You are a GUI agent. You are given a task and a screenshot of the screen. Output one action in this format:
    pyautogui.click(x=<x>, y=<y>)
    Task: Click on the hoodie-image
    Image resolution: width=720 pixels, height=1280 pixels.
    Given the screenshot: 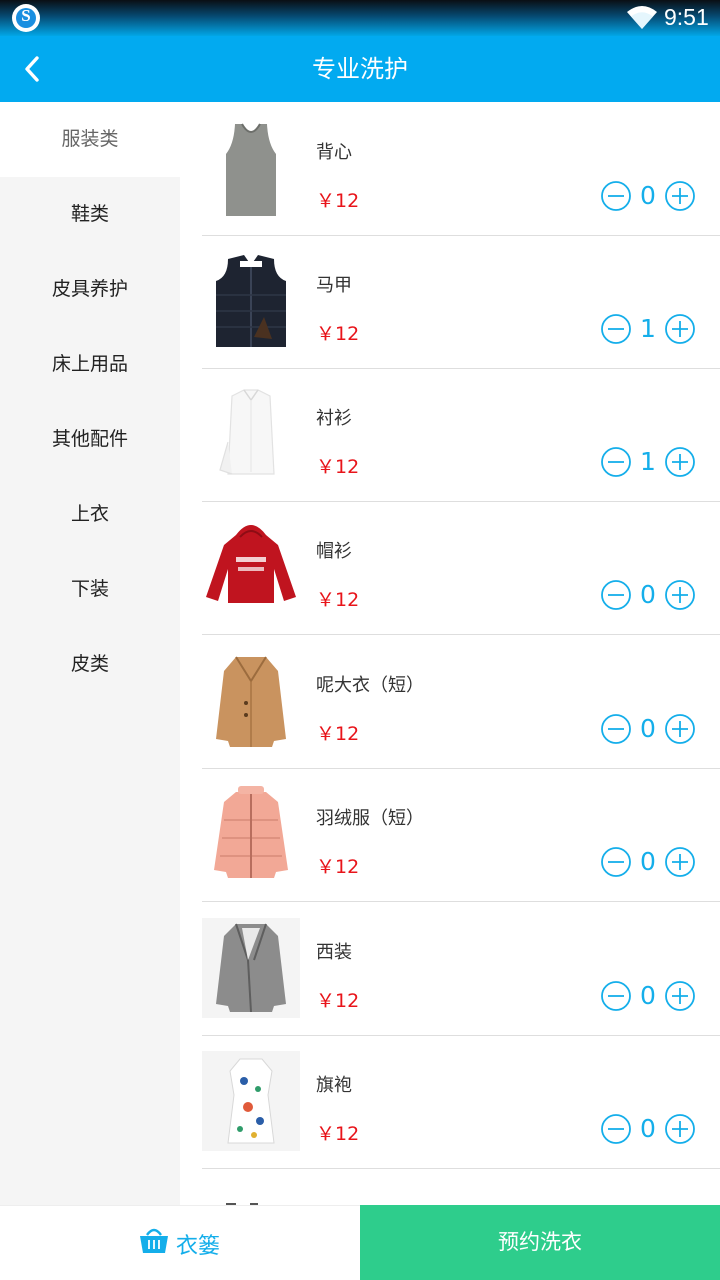 What is the action you would take?
    pyautogui.click(x=251, y=564)
    